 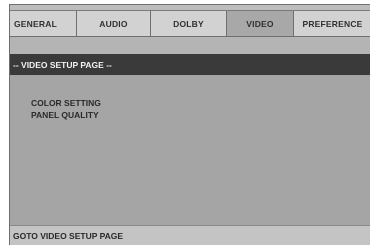 What do you see at coordinates (332, 23) in the screenshot?
I see `tab-preference: PREFERENCE` at bounding box center [332, 23].